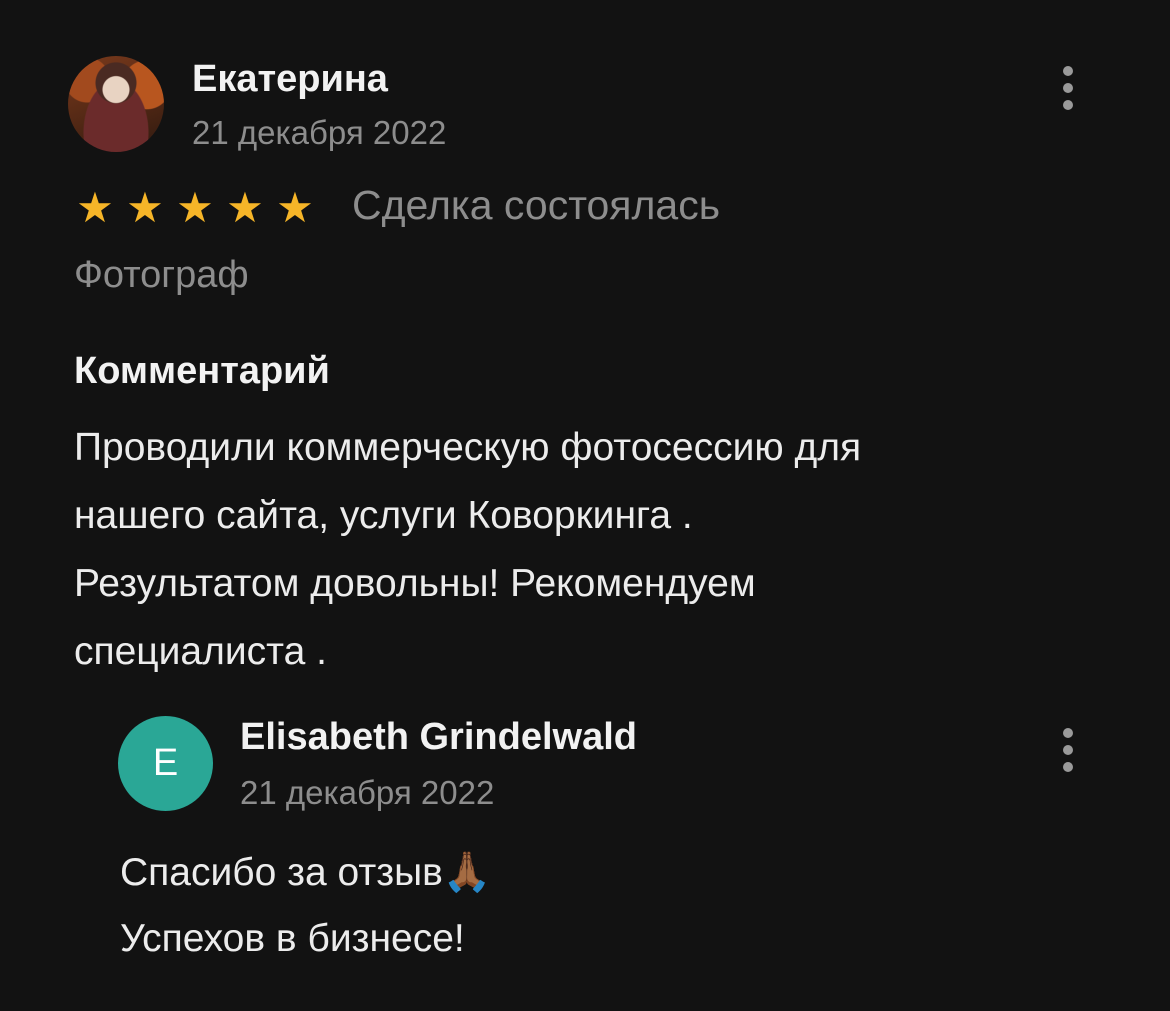  Describe the element at coordinates (305, 906) in the screenshot. I see `reply-text: Спасибо за отзыв🙏🏾 Успехов в бизнесе!` at that location.